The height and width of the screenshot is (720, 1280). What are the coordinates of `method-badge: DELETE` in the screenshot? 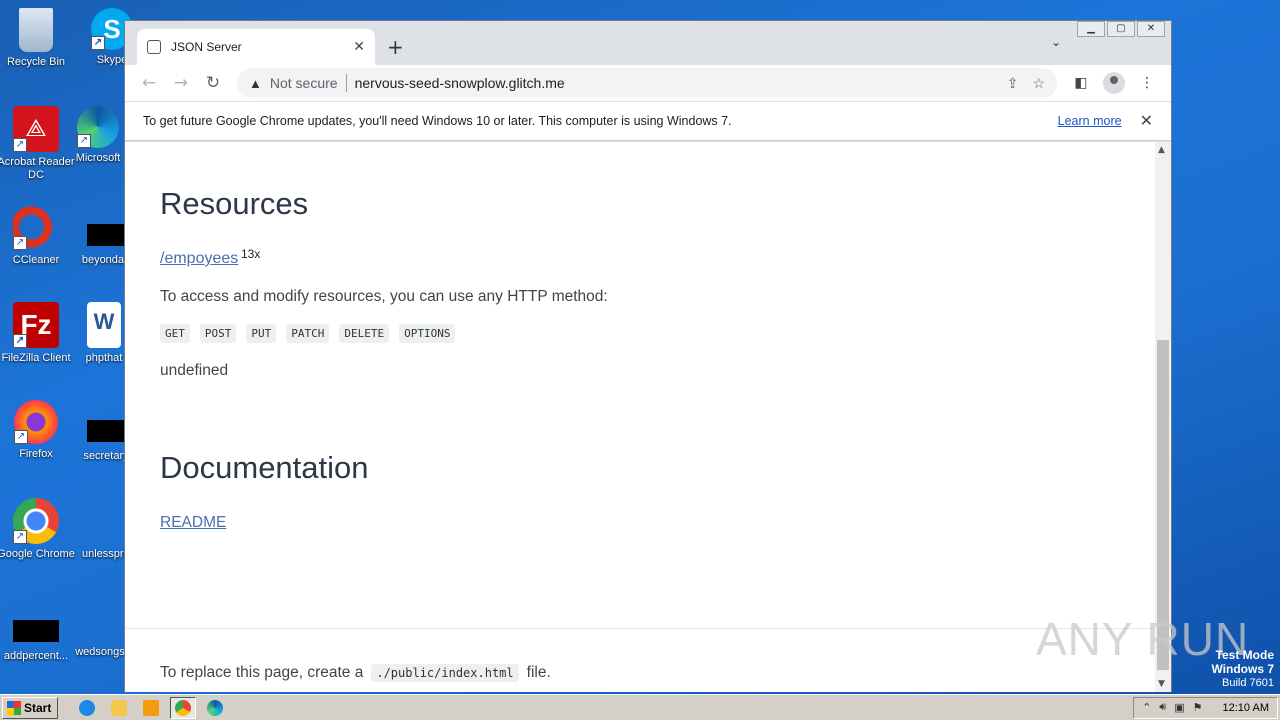 It's located at (364, 333).